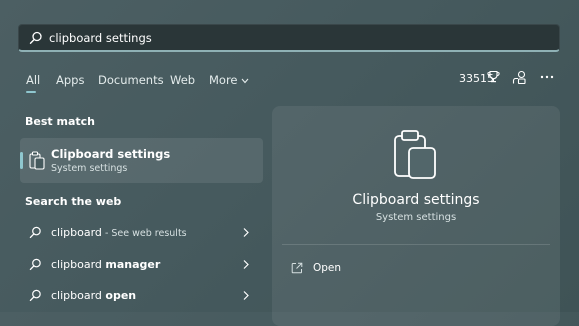  What do you see at coordinates (223, 80) in the screenshot?
I see `tab-more-label: More` at bounding box center [223, 80].